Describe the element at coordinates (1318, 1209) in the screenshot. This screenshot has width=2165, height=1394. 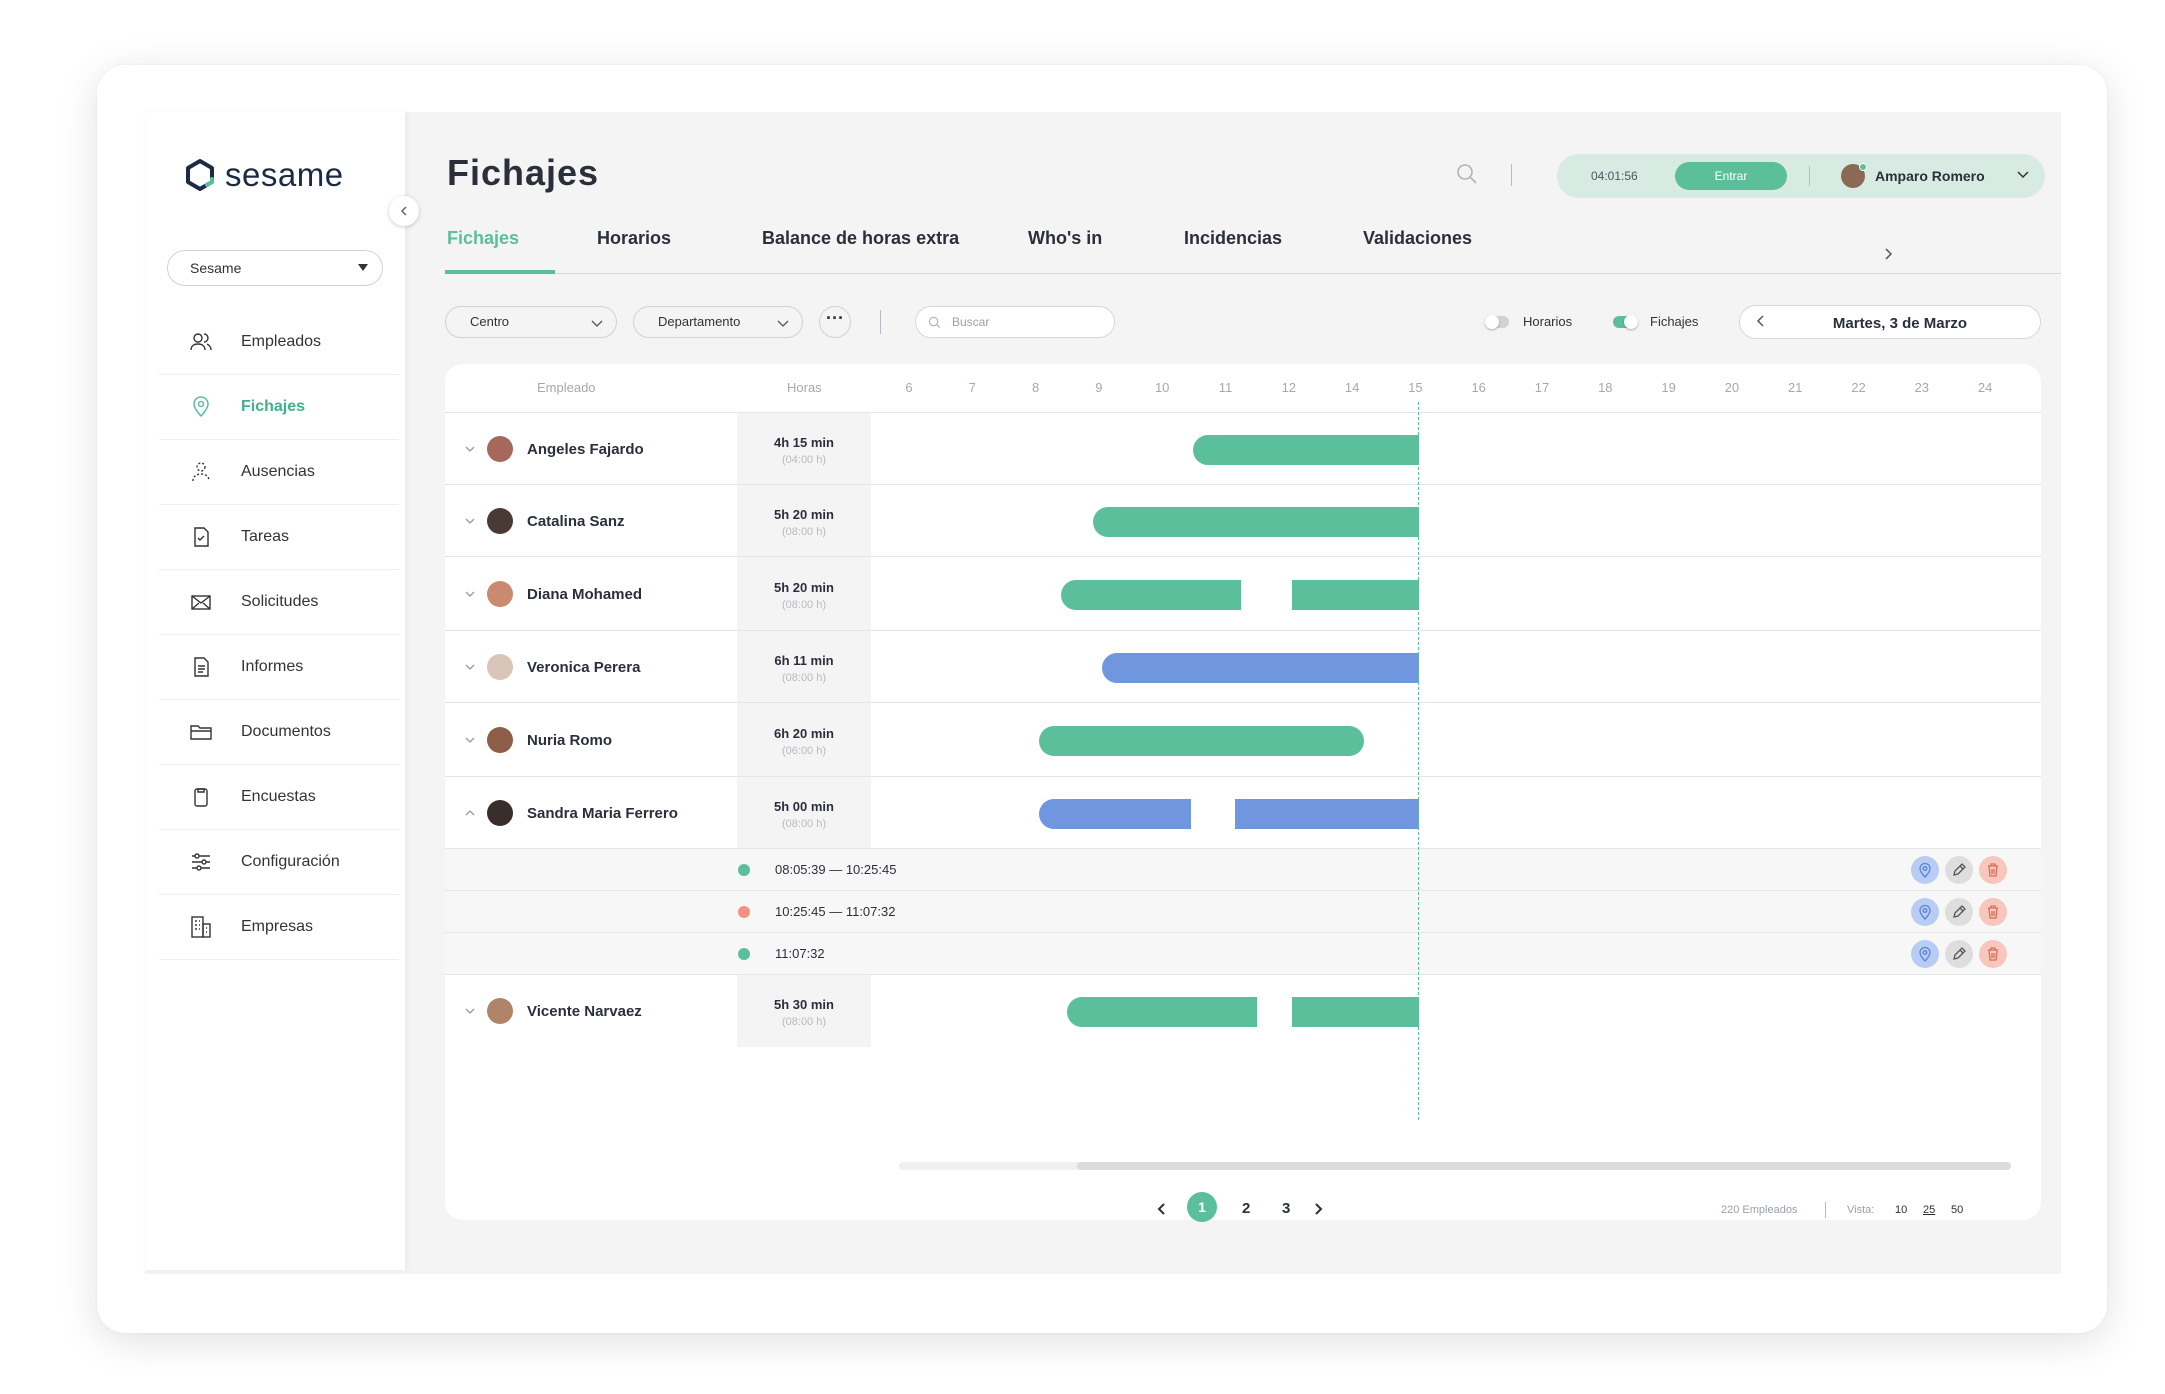
I see `next-page-icon` at that location.